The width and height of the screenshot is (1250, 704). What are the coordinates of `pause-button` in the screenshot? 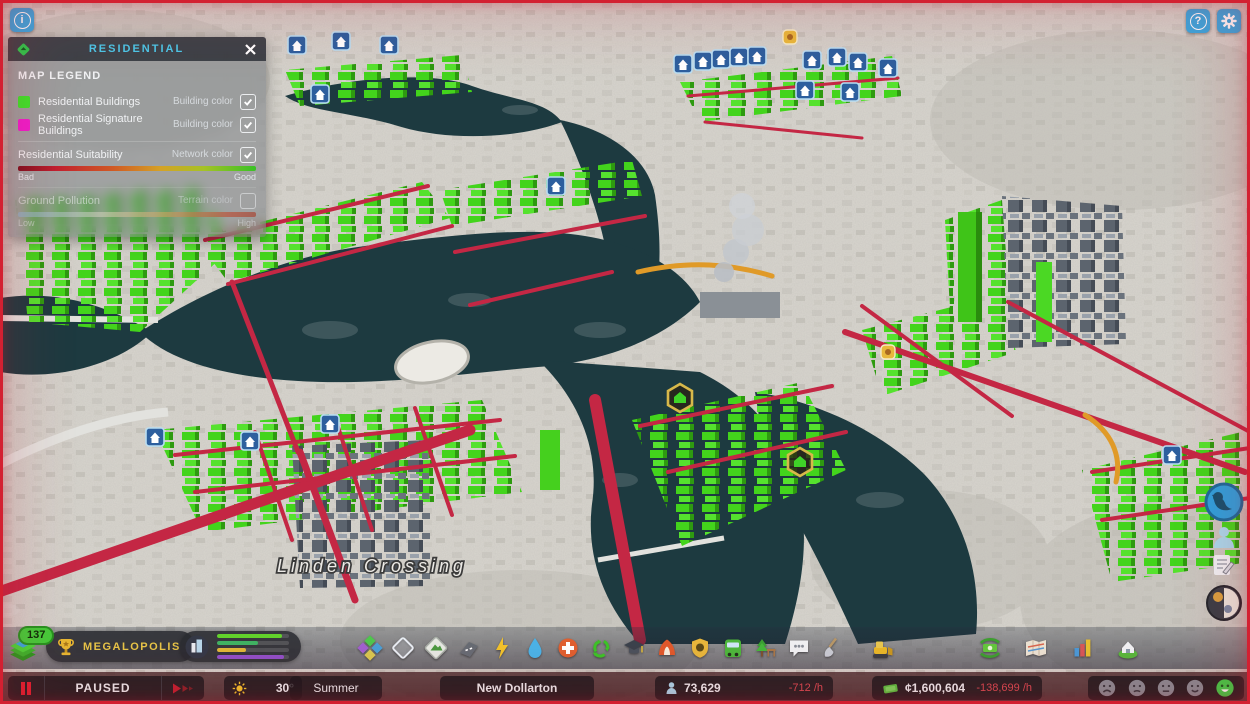 It's located at (26, 688).